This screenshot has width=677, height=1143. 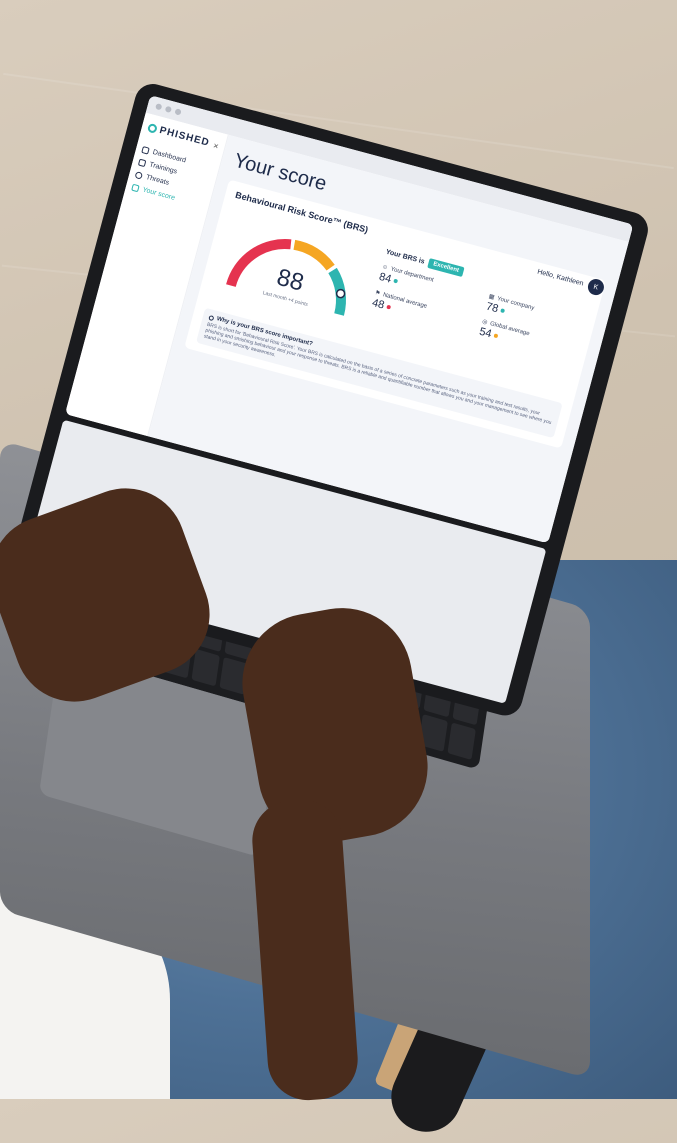 I want to click on stat-value: 54, so click(x=485, y=333).